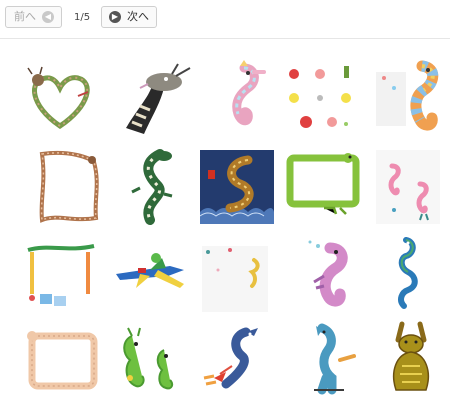 This screenshot has height=404, width=450. I want to click on thumbnail-blue-seahorses-dancing, so click(410, 273).